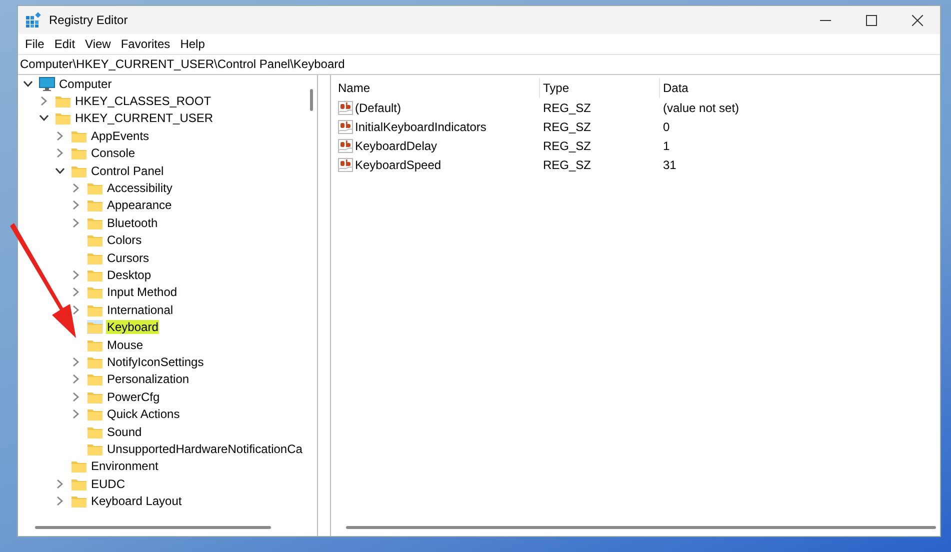 This screenshot has height=552, width=951. What do you see at coordinates (125, 466) in the screenshot?
I see `tree-item: Environment` at bounding box center [125, 466].